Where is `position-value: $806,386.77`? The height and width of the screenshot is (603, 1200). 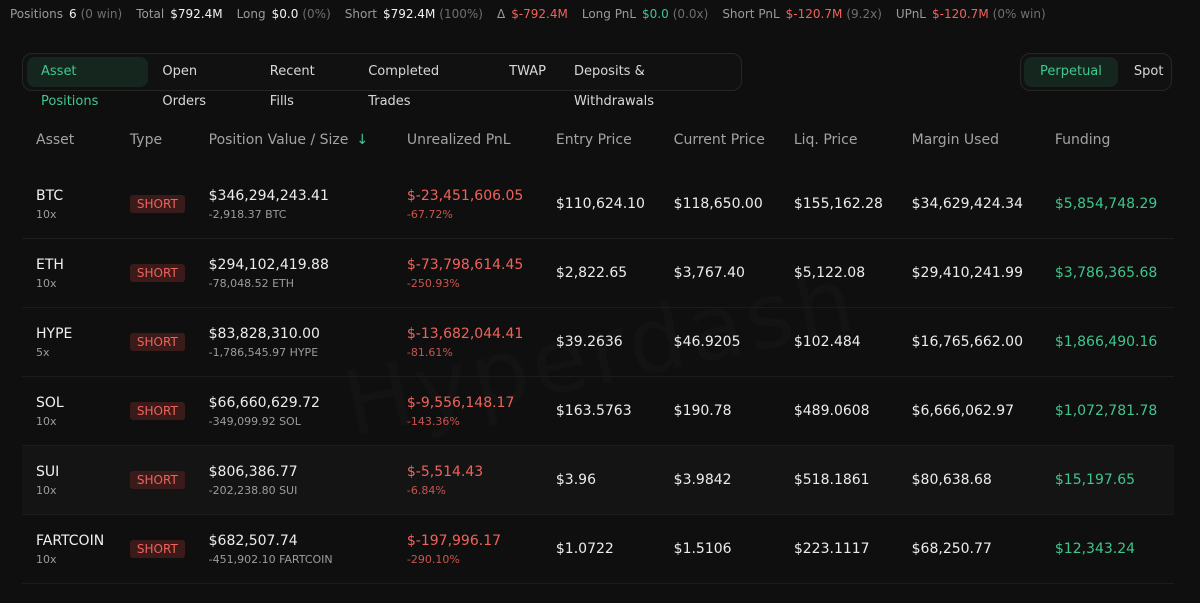 position-value: $806,386.77 is located at coordinates (253, 471).